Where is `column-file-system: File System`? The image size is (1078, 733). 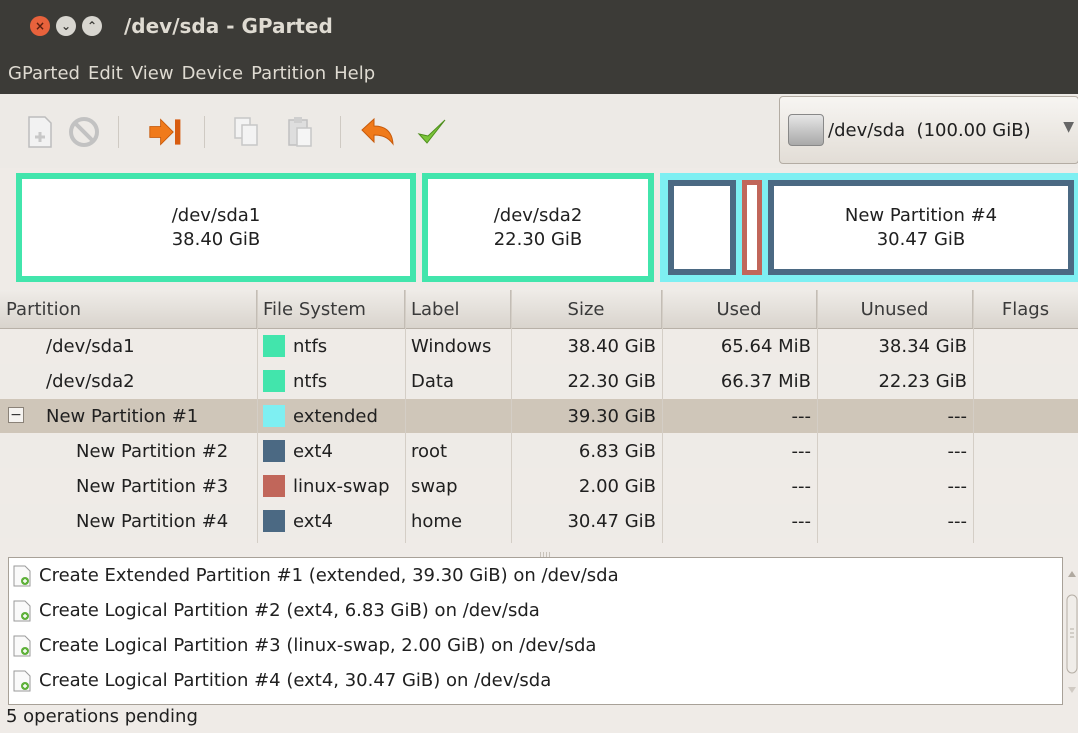
column-file-system: File System is located at coordinates (331, 309).